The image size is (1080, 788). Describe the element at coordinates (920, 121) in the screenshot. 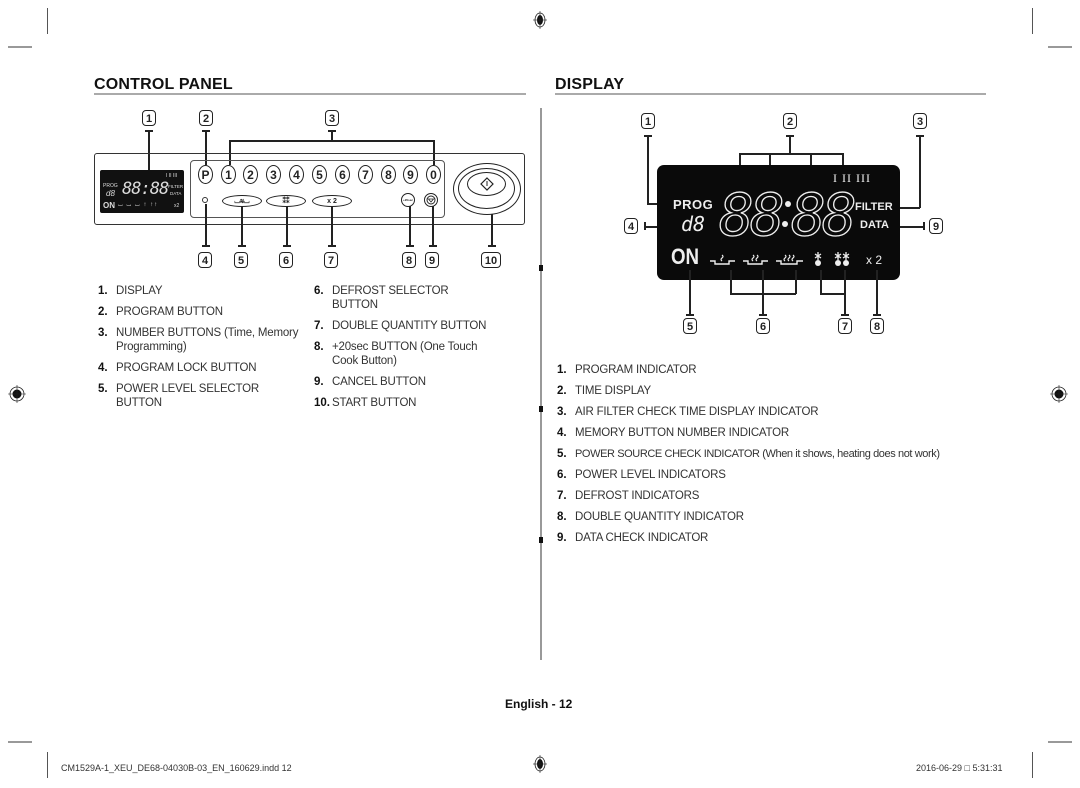

I see `display-callout-3: 3` at that location.